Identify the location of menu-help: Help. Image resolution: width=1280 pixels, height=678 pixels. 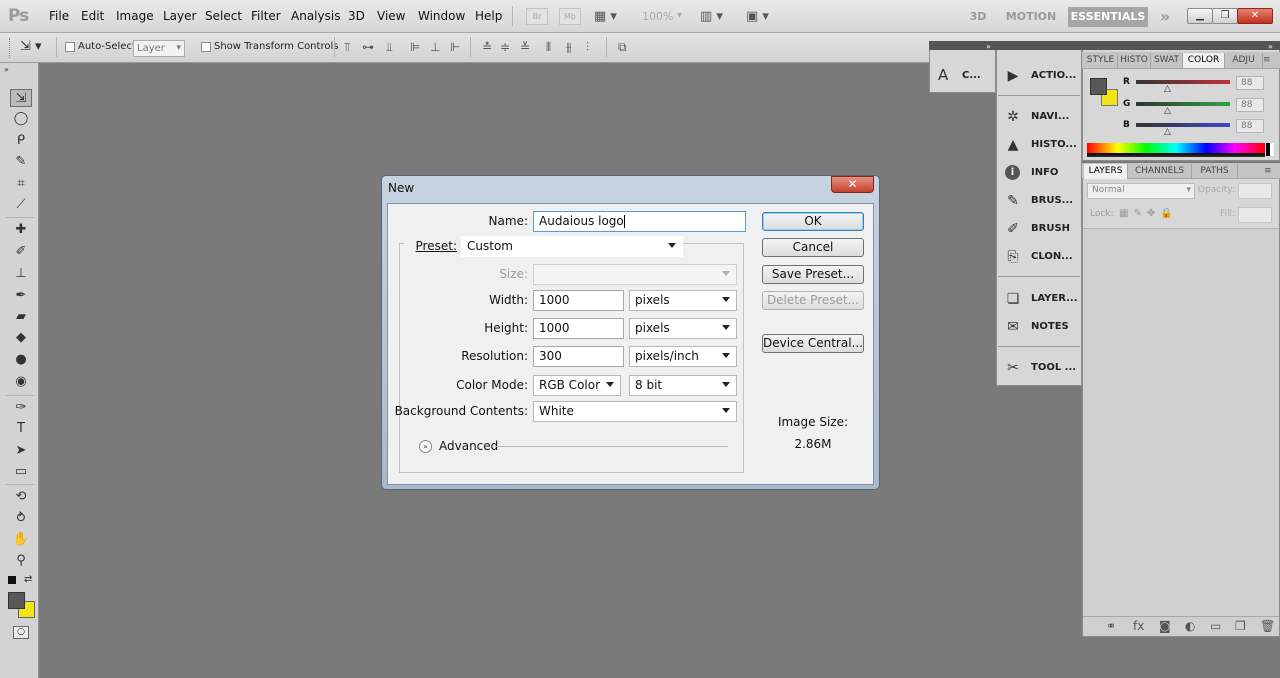
(488, 16).